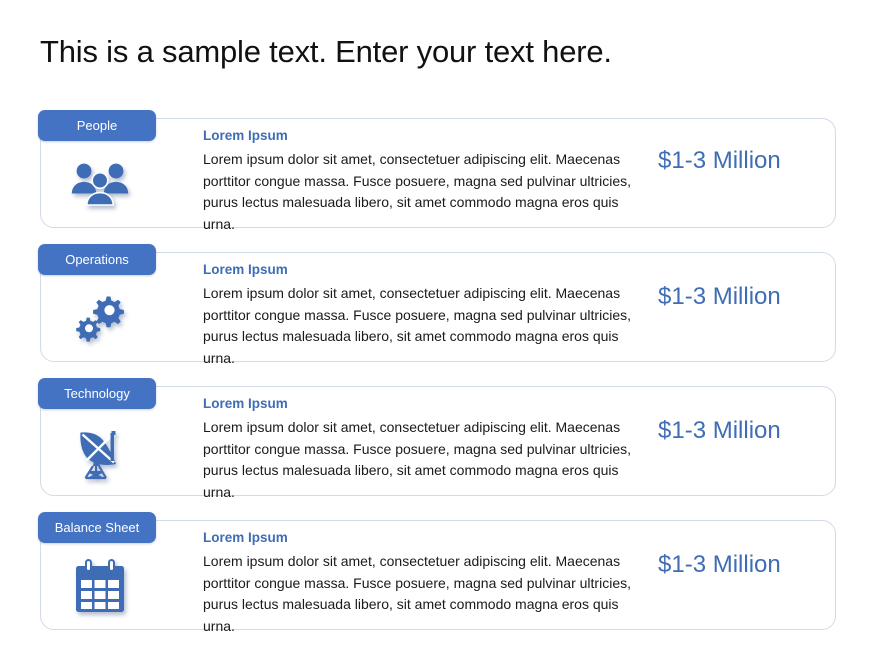  What do you see at coordinates (100, 184) in the screenshot?
I see `people-icon` at bounding box center [100, 184].